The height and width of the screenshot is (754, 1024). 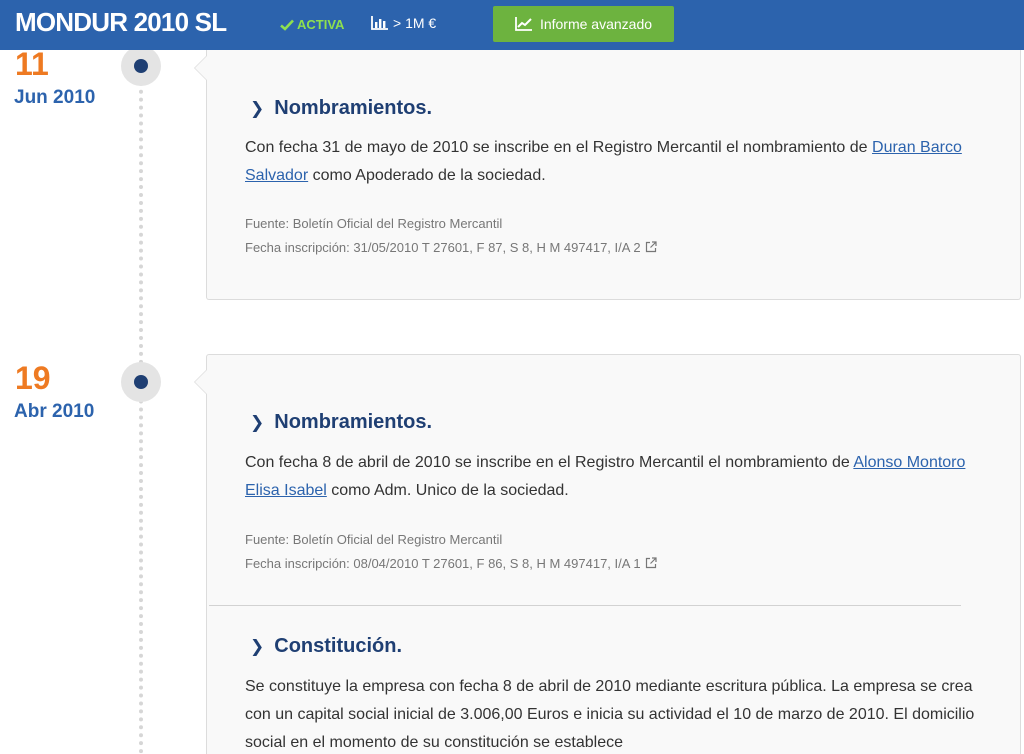 I want to click on bar-chart-icon, so click(x=379, y=23).